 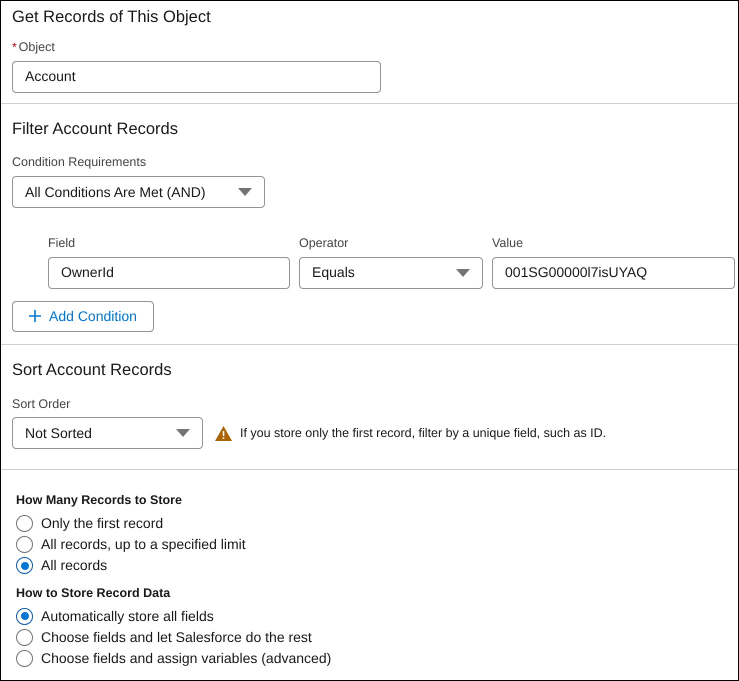 I want to click on section-title: Filter Account Records, so click(x=95, y=129).